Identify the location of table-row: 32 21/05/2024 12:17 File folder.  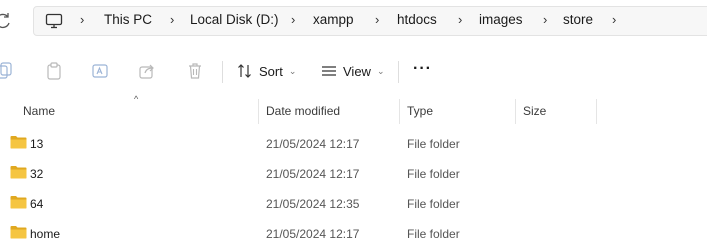
(353, 173).